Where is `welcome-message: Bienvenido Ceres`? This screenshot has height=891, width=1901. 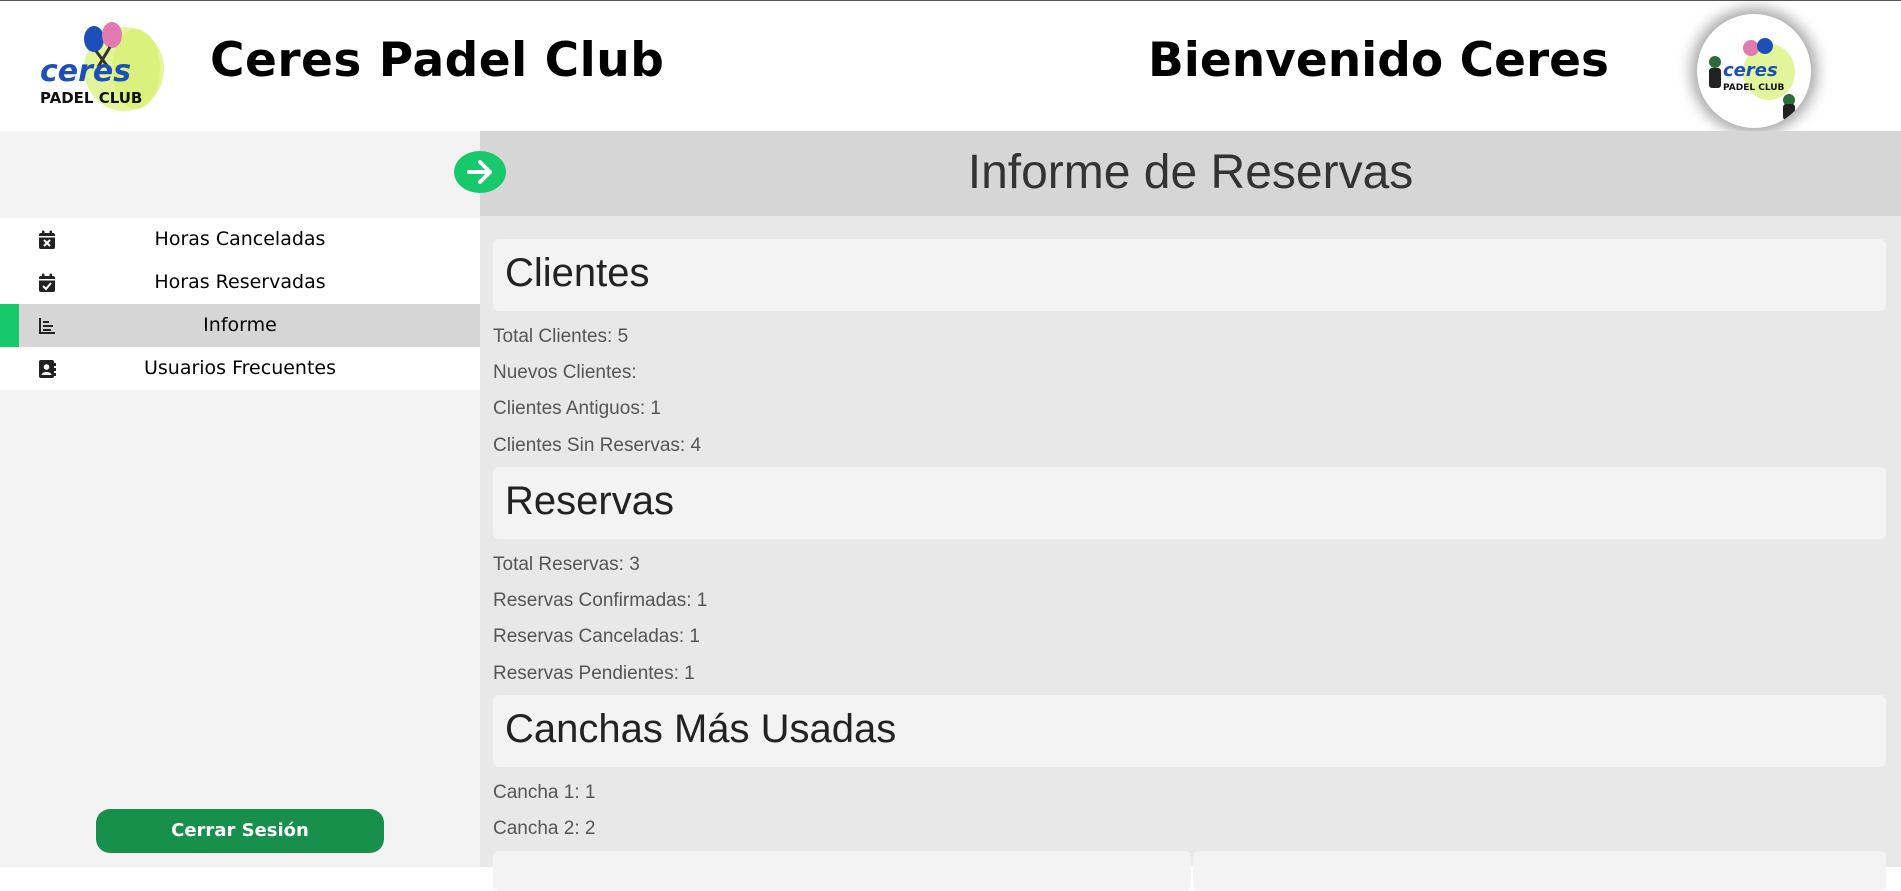 welcome-message: Bienvenido Ceres is located at coordinates (1378, 60).